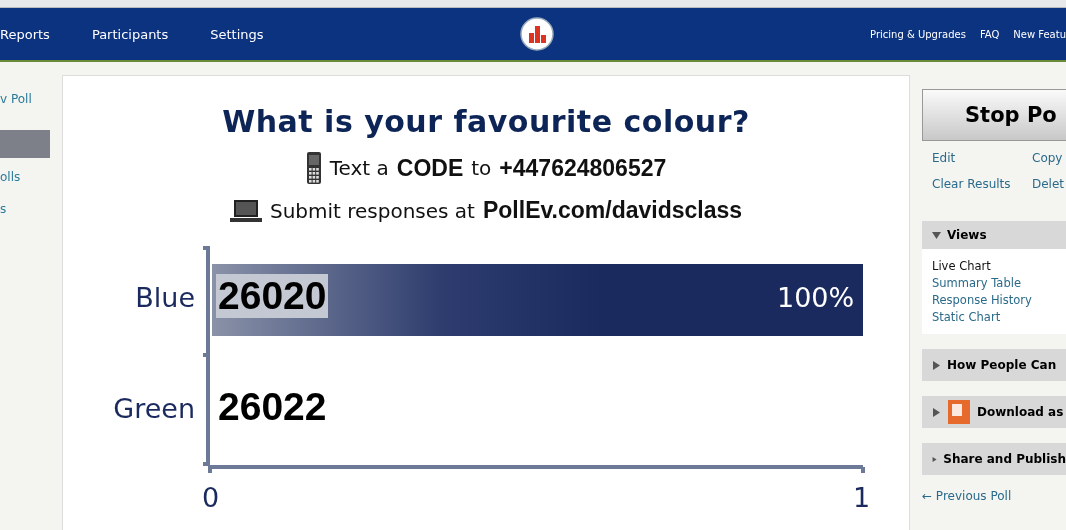 Image resolution: width=1066 pixels, height=530 pixels. What do you see at coordinates (989, 34) in the screenshot?
I see `nav-link: FAQ` at bounding box center [989, 34].